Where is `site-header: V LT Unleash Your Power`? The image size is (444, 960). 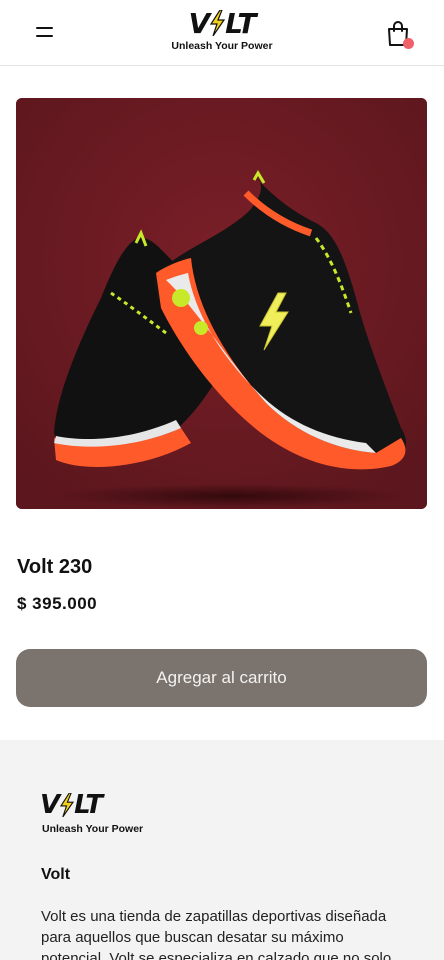
site-header: V LT Unleash Your Power is located at coordinates (222, 33).